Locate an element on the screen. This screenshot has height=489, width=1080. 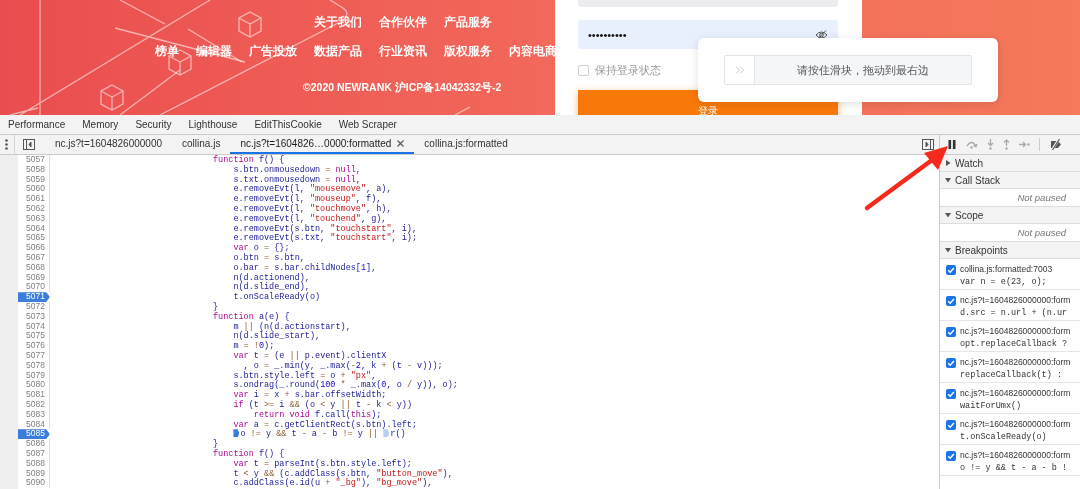
nav-link: 榜单 is located at coordinates (167, 51).